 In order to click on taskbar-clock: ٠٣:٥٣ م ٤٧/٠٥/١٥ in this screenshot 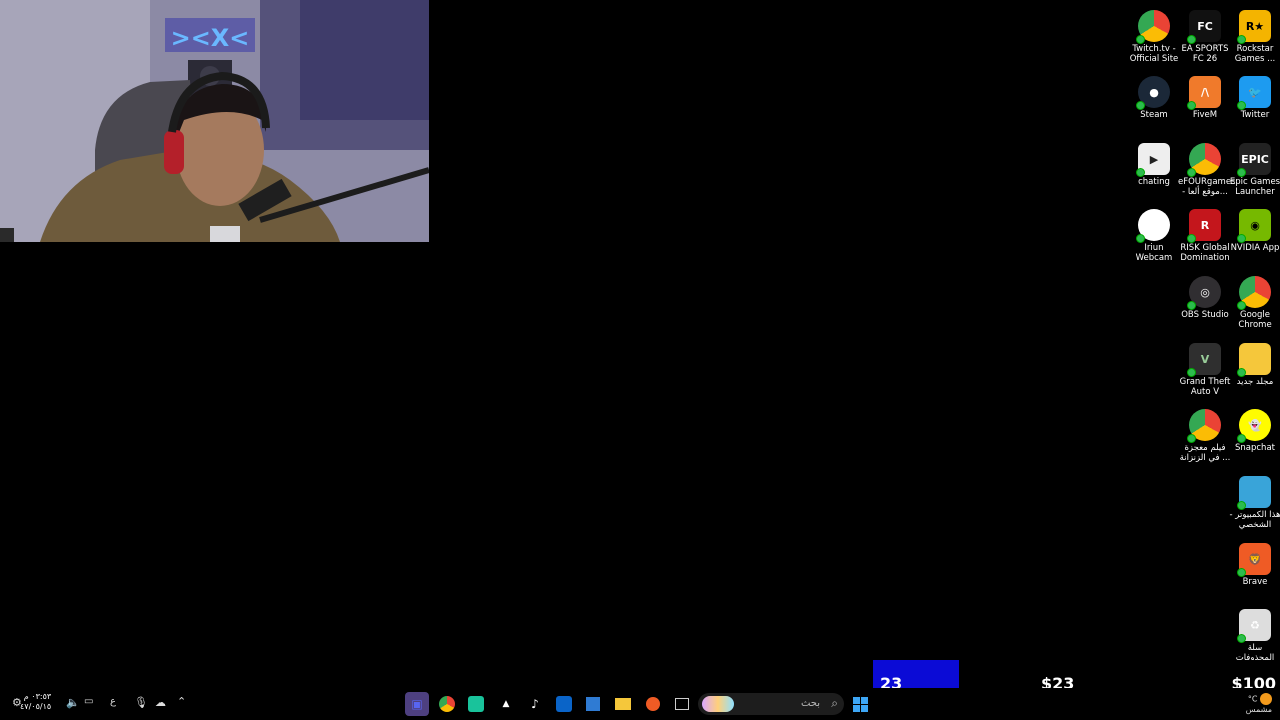, I will do `click(35, 702)`.